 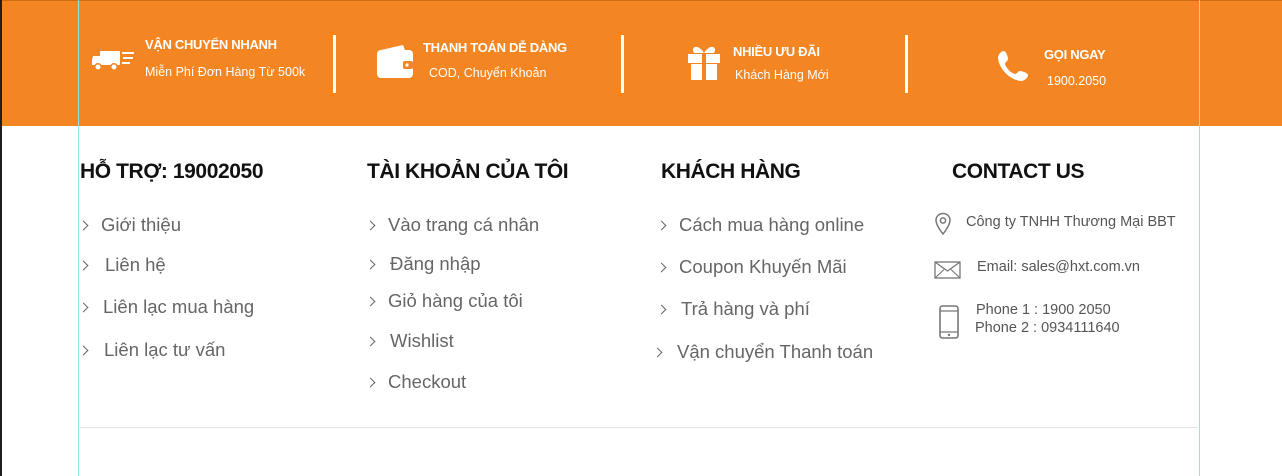 I want to click on feature-title: VẬN CHUYỂN NHANH, so click(x=211, y=44).